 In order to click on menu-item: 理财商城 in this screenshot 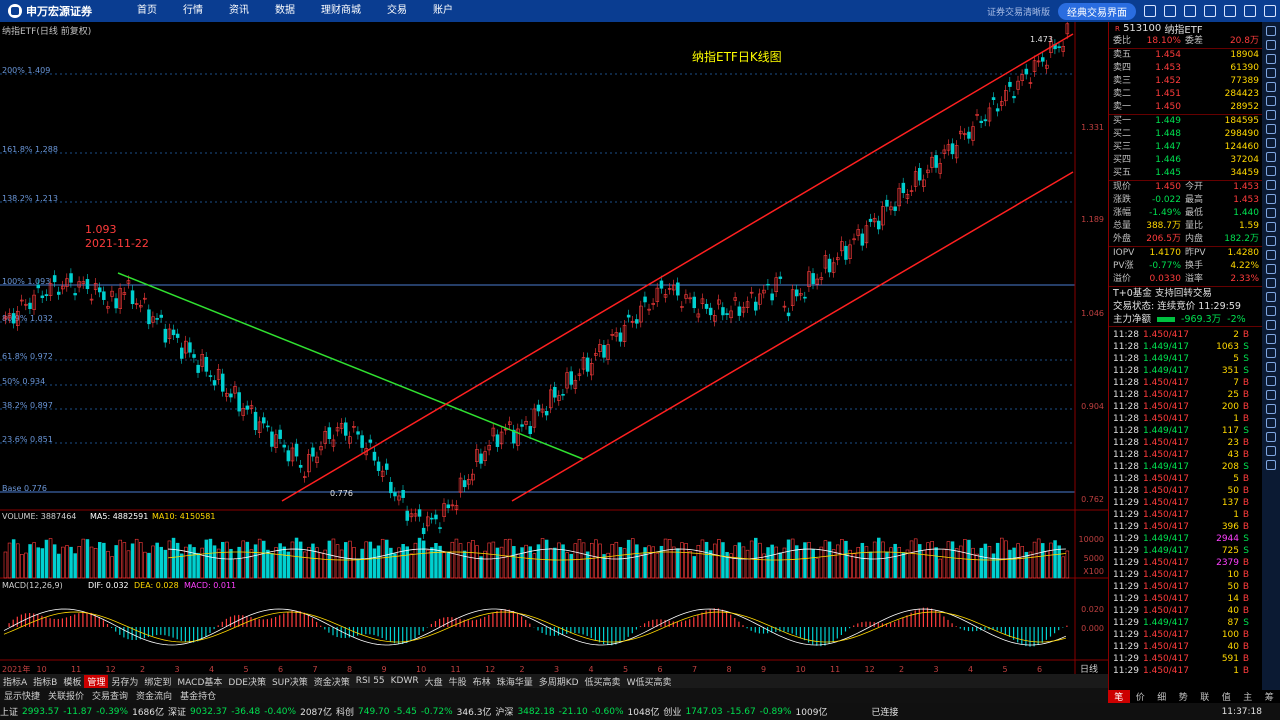, I will do `click(341, 11)`.